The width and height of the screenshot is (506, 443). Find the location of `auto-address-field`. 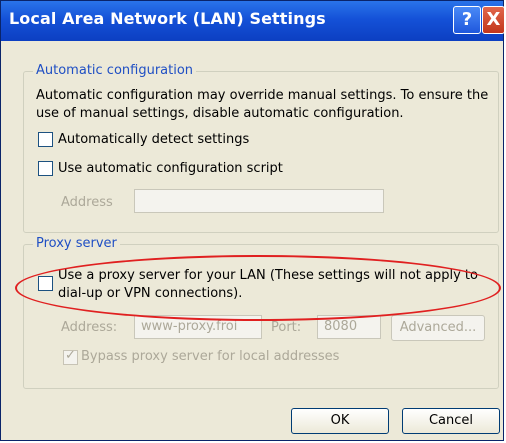

auto-address-field is located at coordinates (259, 201).